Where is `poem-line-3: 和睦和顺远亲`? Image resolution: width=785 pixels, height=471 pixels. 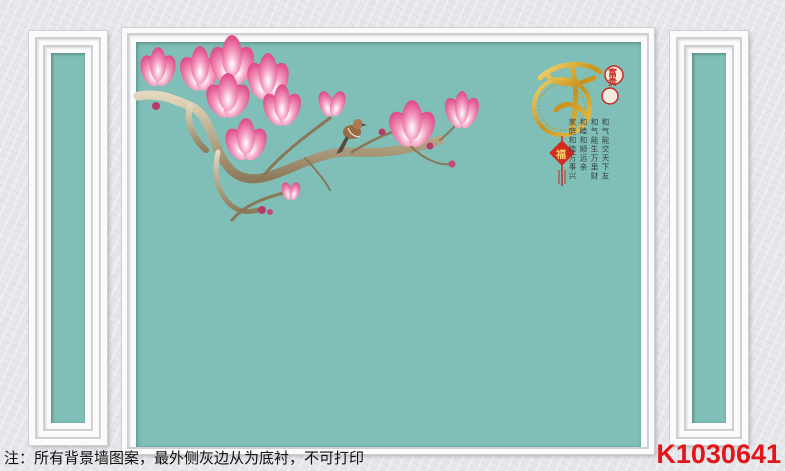
poem-line-3: 和睦和顺远亲 is located at coordinates (583, 145).